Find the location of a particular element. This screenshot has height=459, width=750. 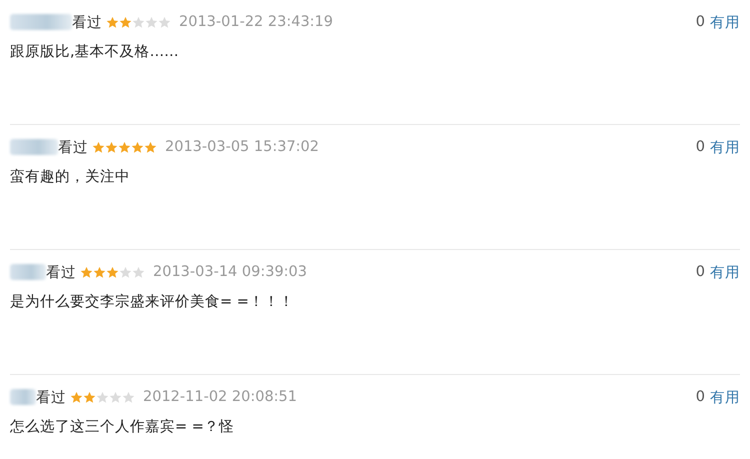

comment-text: 是为什么要交李宗盛来评价美食= =！！！ is located at coordinates (152, 301).